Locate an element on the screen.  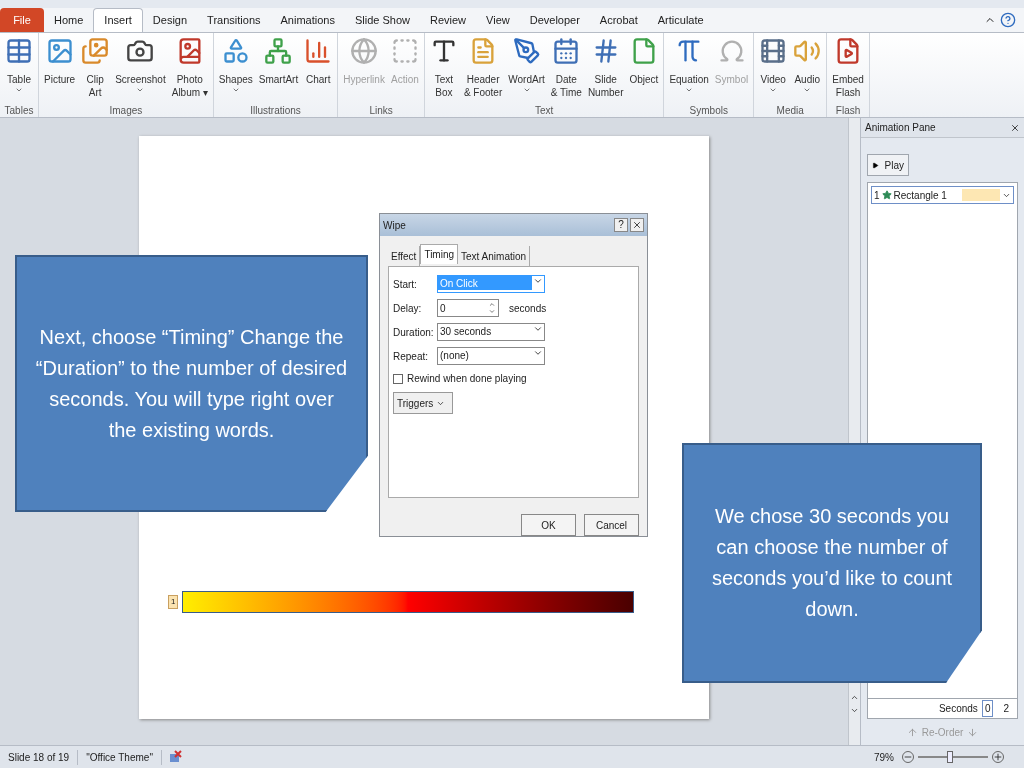
field-label: Duration: is located at coordinates (414, 332).